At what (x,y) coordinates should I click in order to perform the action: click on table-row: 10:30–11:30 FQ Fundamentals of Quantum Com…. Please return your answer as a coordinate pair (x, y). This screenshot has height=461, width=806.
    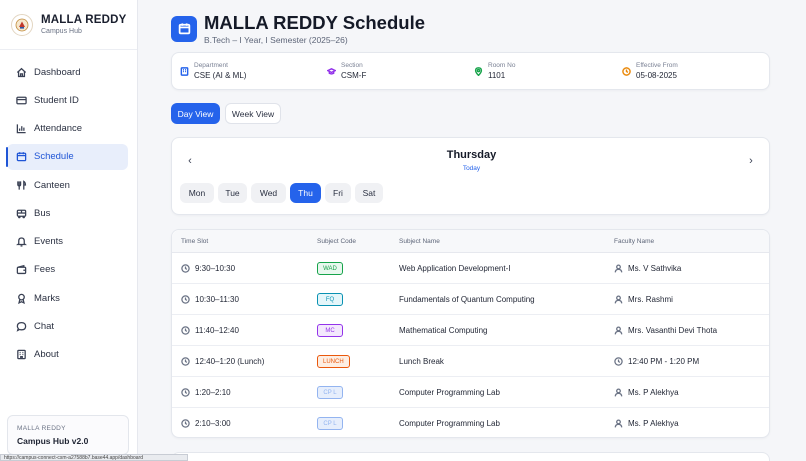
    Looking at the image, I should click on (470, 299).